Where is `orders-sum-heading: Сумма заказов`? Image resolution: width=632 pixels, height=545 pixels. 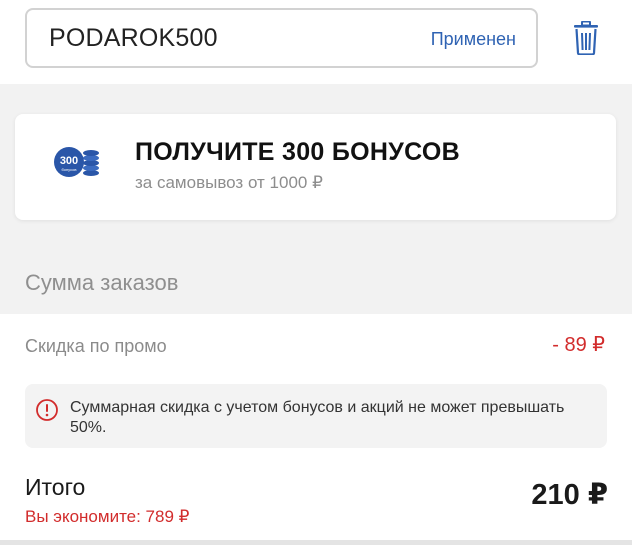
orders-sum-heading: Сумма заказов is located at coordinates (102, 282).